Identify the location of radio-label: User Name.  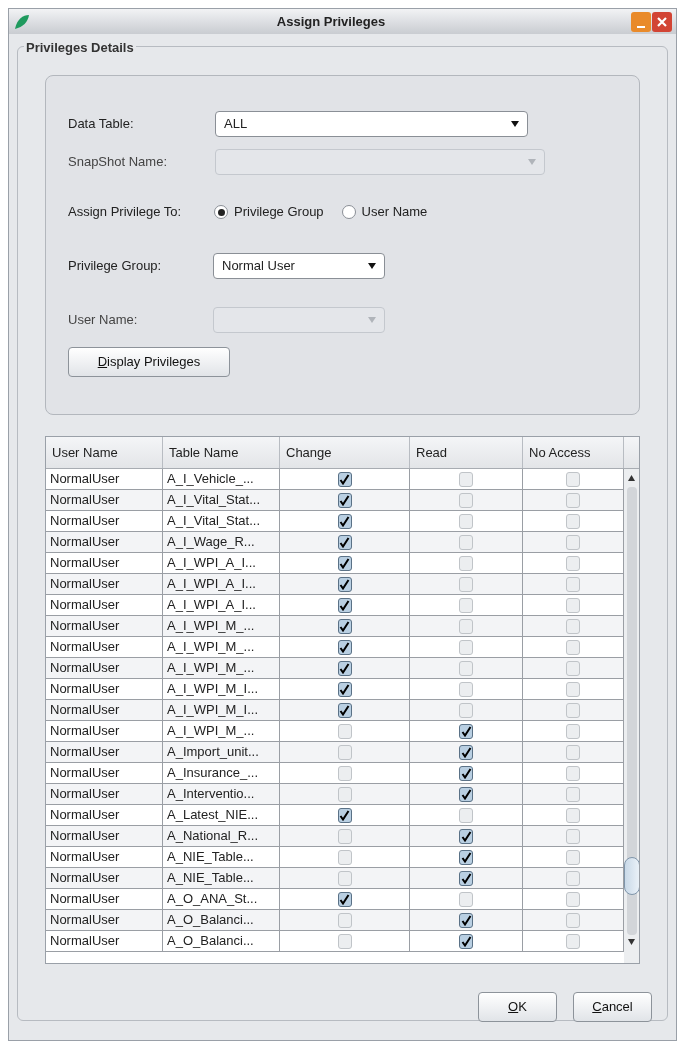
(394, 212).